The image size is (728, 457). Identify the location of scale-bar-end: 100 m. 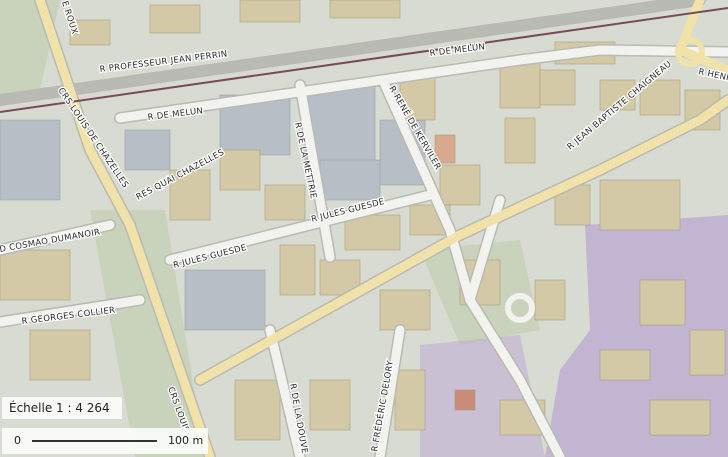
(186, 440).